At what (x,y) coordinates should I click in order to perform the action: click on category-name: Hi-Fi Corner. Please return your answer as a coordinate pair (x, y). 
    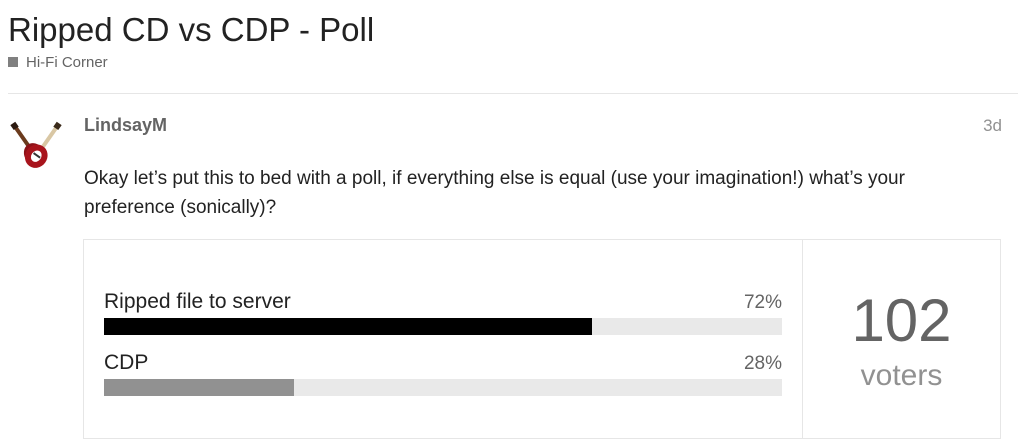
    Looking at the image, I should click on (67, 62).